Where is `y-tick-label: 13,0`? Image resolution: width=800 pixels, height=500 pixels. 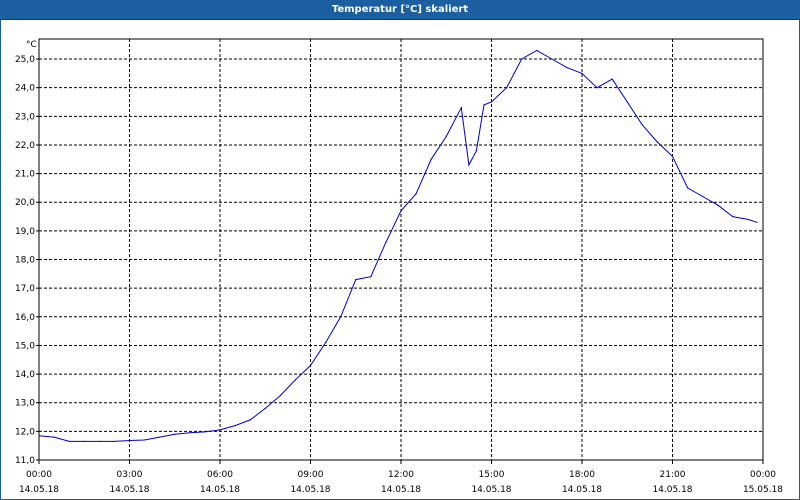
y-tick-label: 13,0 is located at coordinates (25, 404).